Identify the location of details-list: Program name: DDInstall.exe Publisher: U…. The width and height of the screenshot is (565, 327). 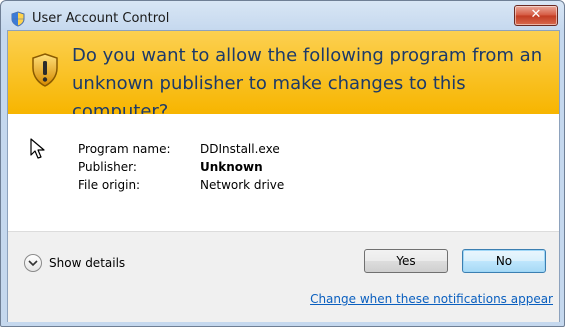
(181, 167).